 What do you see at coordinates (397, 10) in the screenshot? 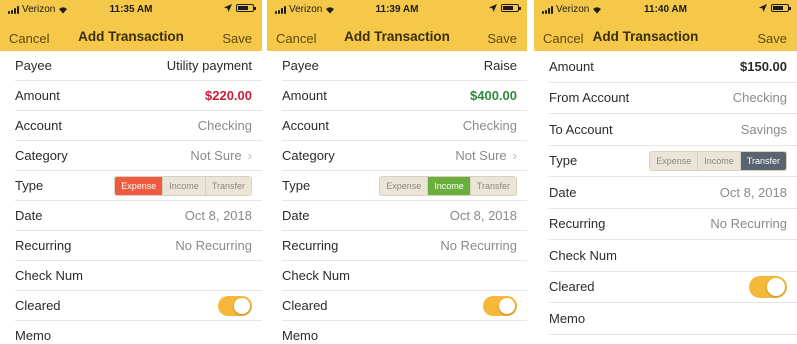
I see `status-bar: Verizon 11:39 AM` at bounding box center [397, 10].